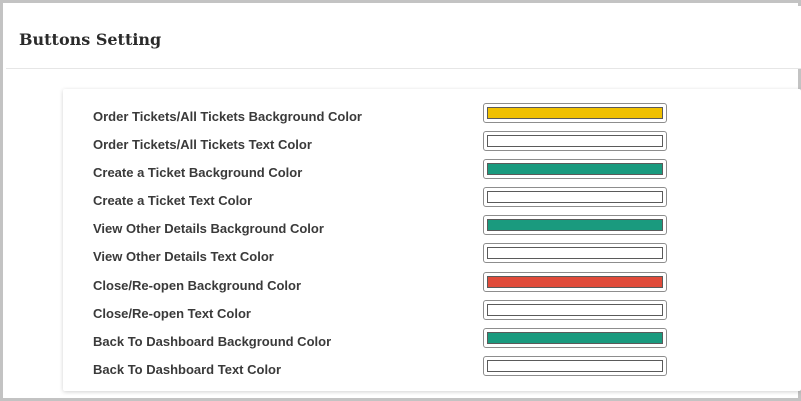 This screenshot has height=401, width=801. Describe the element at coordinates (172, 313) in the screenshot. I see `setting-label: Close/Re-open Text Color` at that location.